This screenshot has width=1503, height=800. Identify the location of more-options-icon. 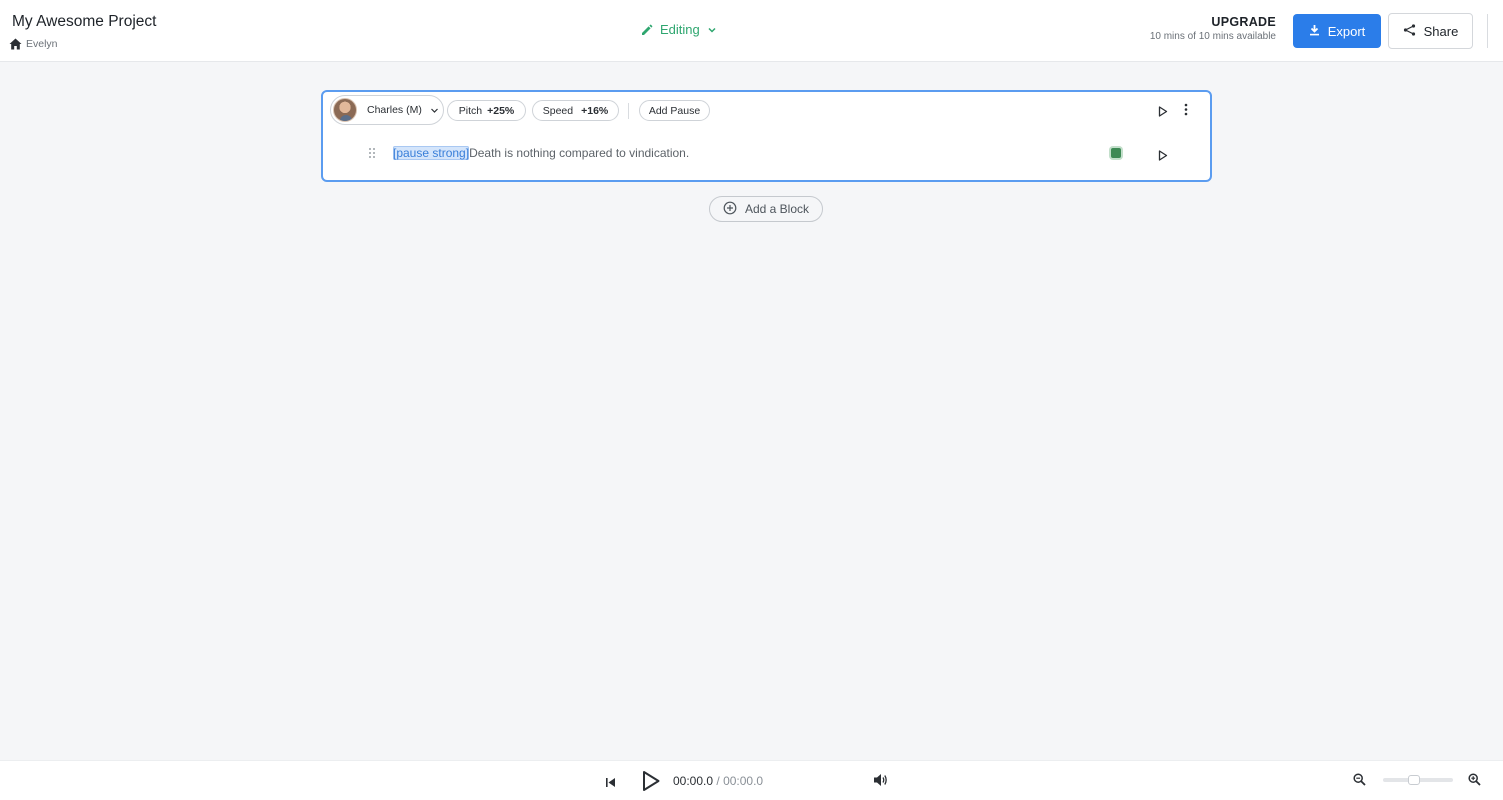
(1186, 112).